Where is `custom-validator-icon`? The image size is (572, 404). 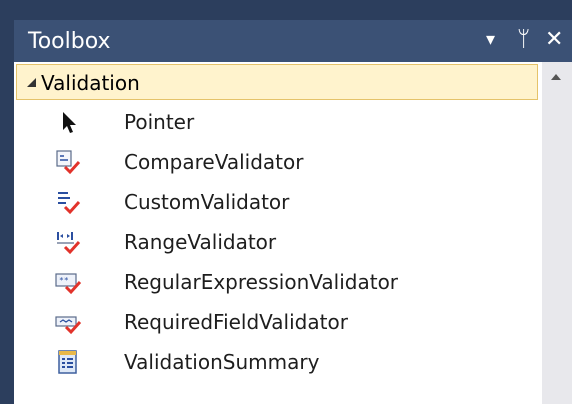 custom-validator-icon is located at coordinates (69, 203).